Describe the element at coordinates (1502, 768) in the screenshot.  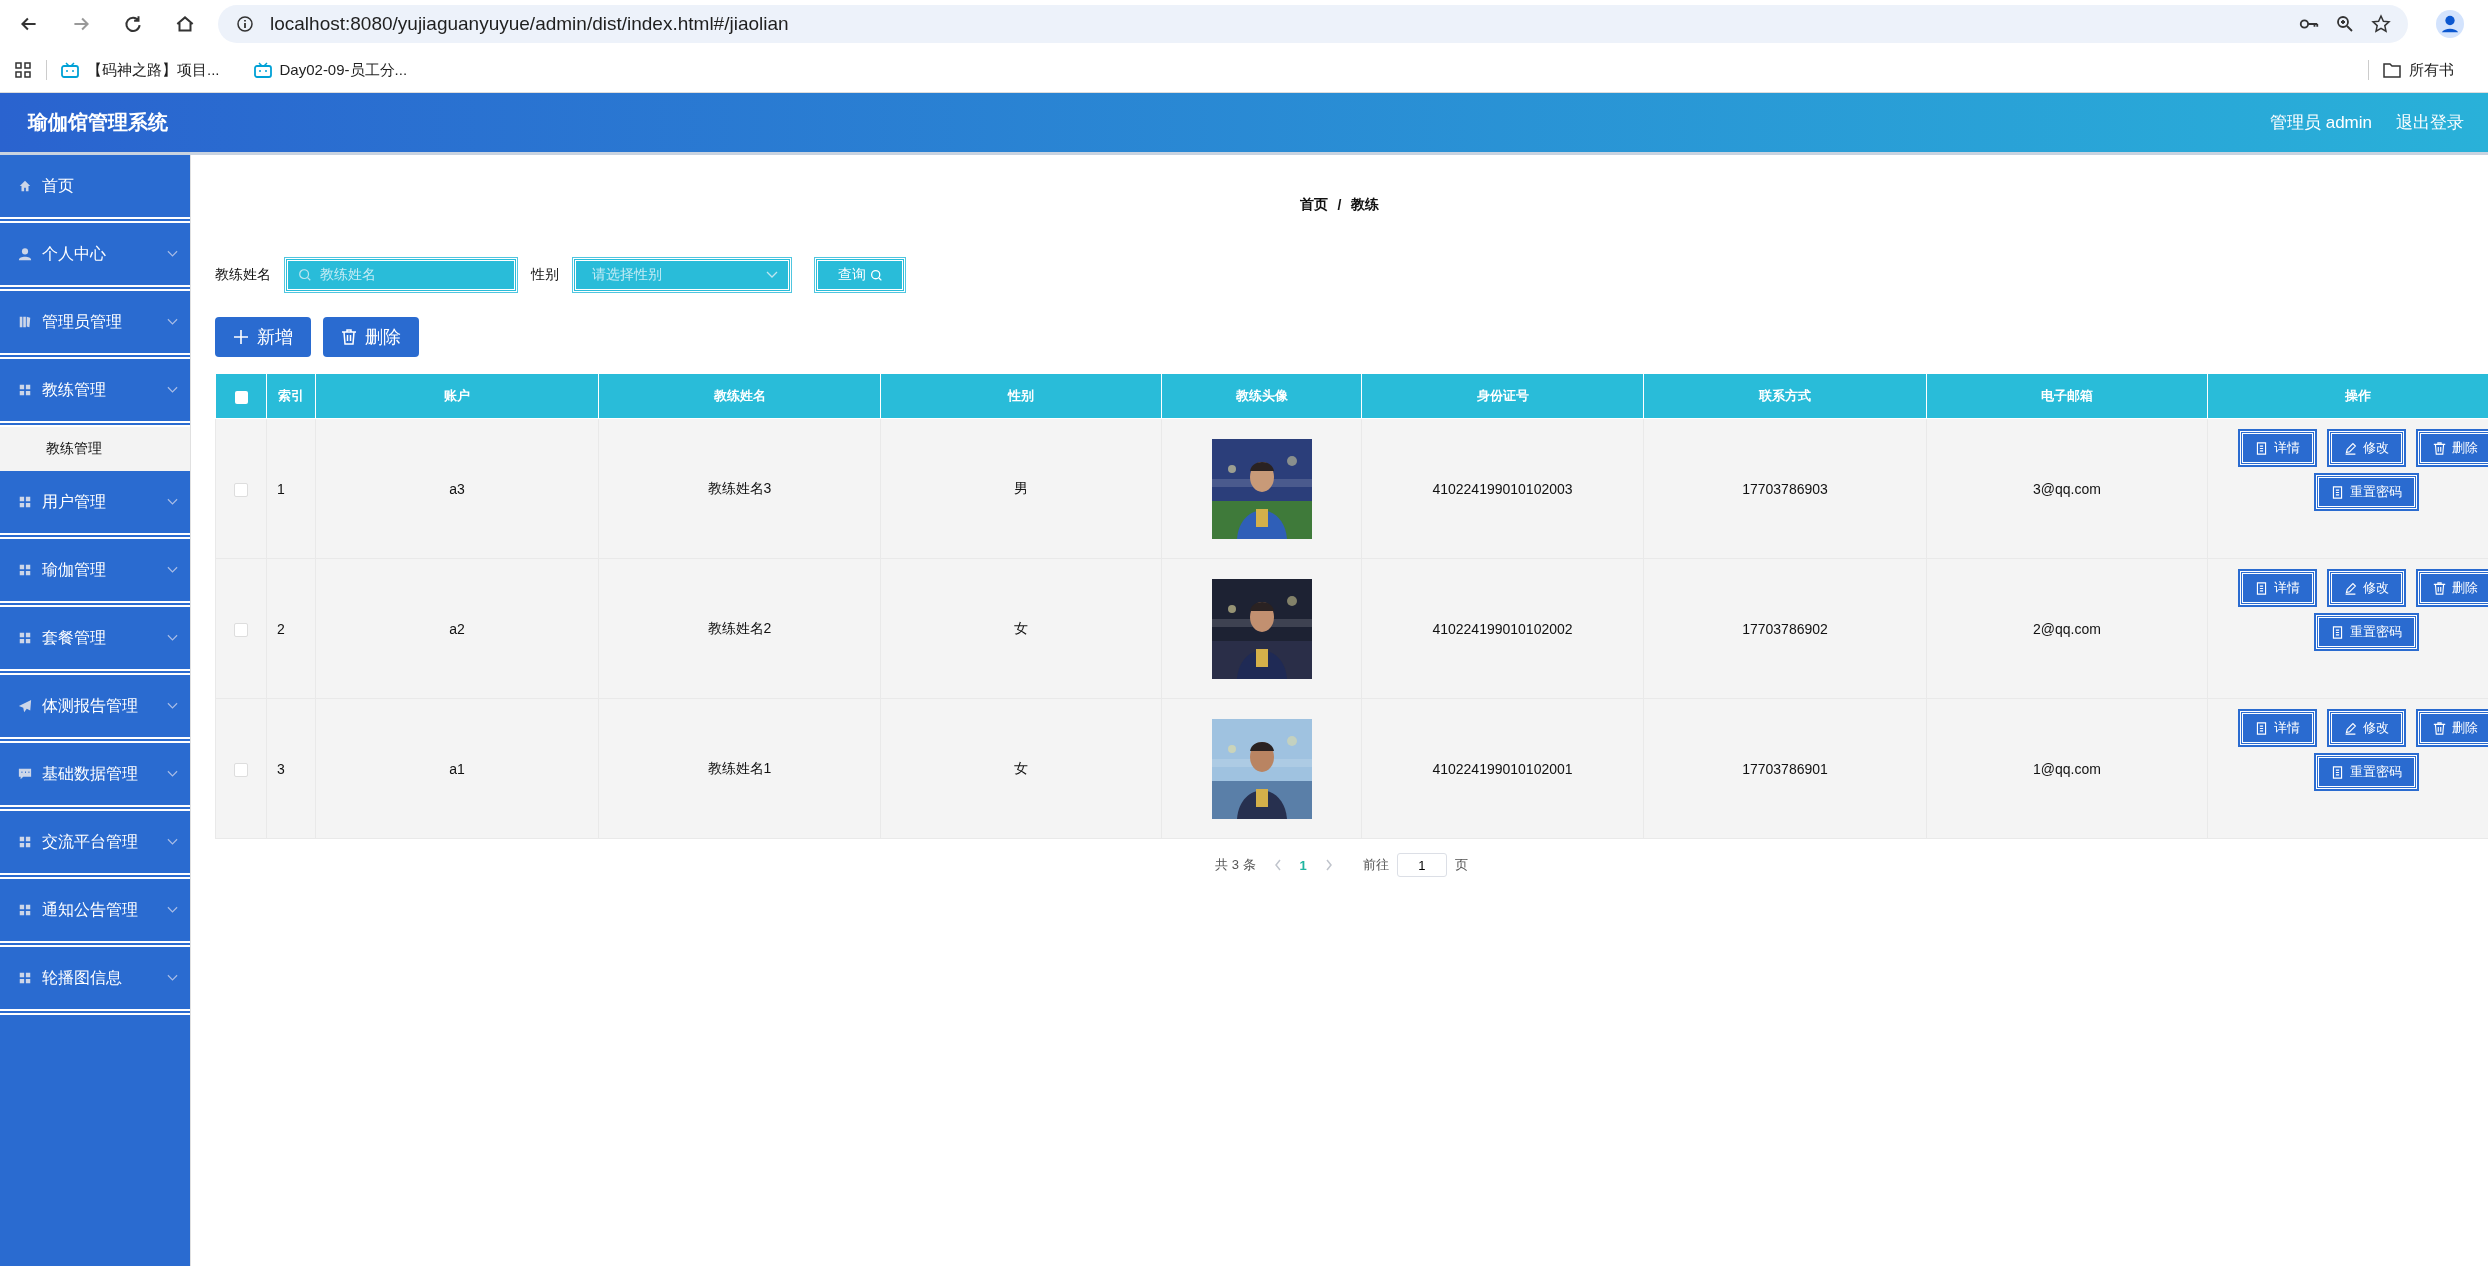
I see `table-cell: 410224199010102001` at that location.